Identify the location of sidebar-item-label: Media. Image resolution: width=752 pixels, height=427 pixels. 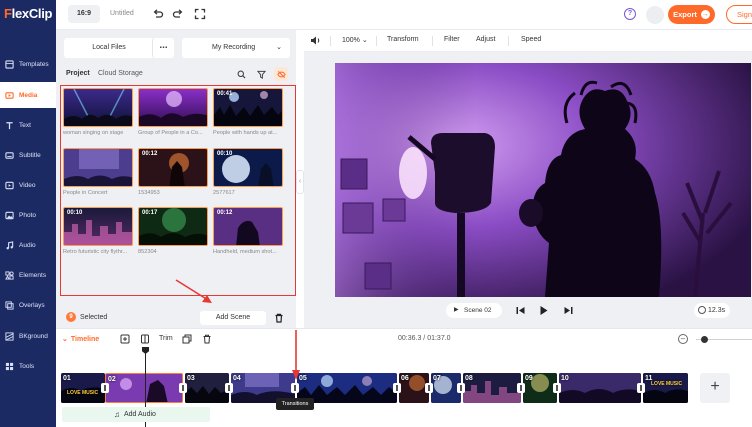
(28, 95).